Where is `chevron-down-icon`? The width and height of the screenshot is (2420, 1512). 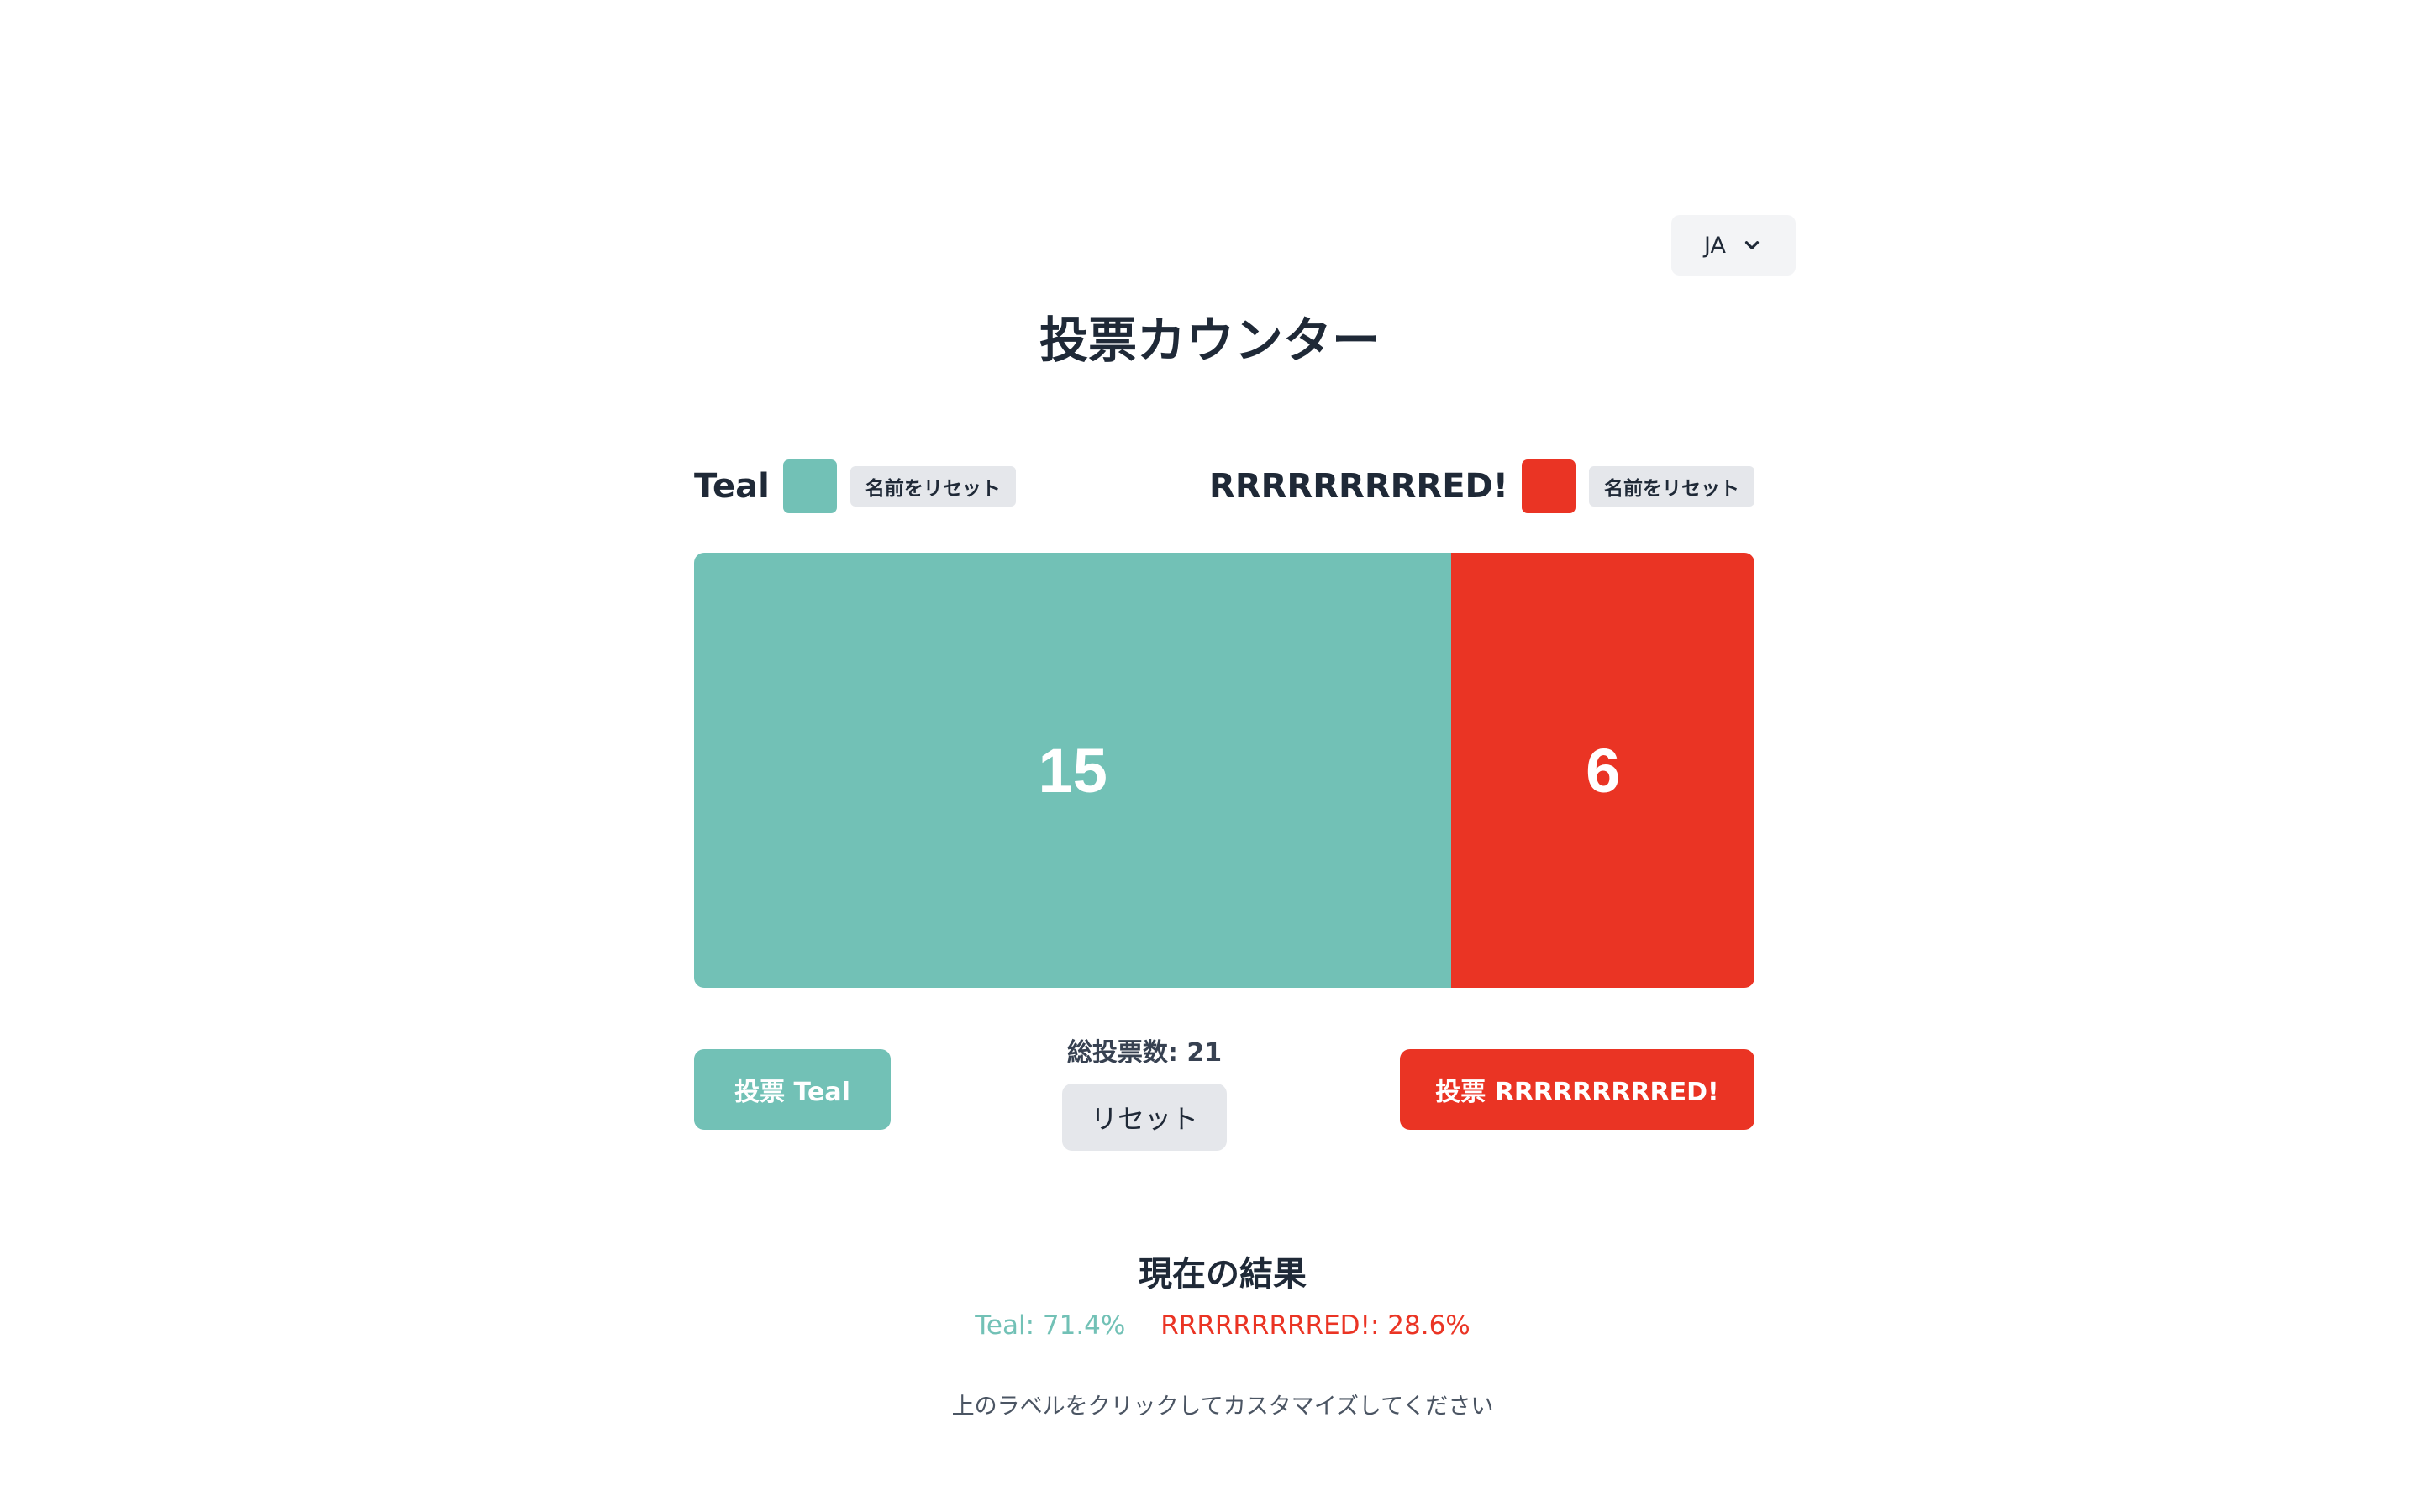 chevron-down-icon is located at coordinates (1752, 245).